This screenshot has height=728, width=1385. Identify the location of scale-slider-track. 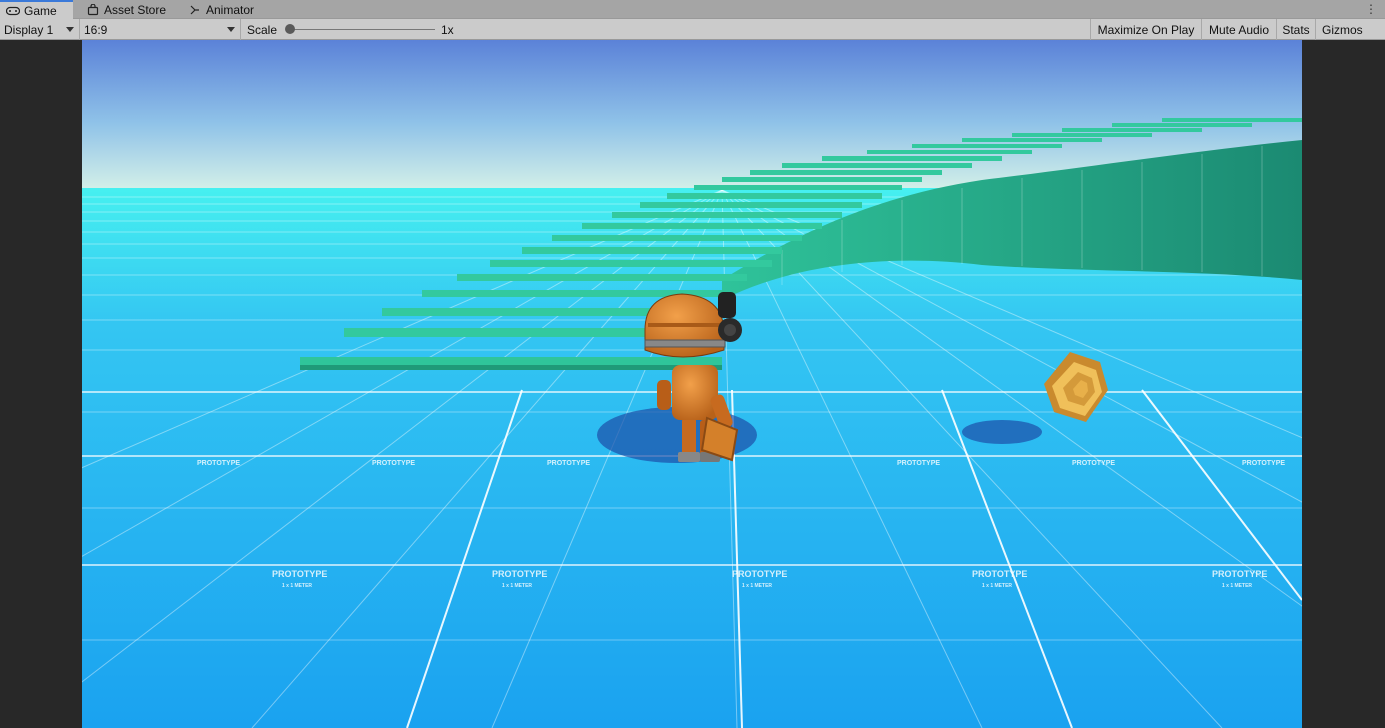
(362, 29).